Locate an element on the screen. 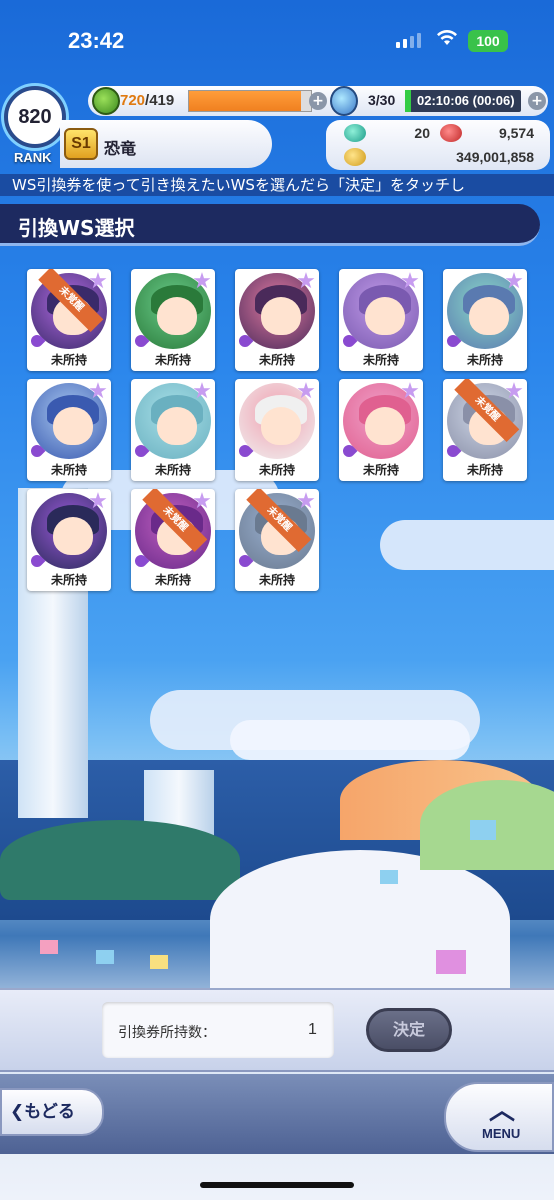  ticket-count-label: 引換券所持数： is located at coordinates (167, 1033).